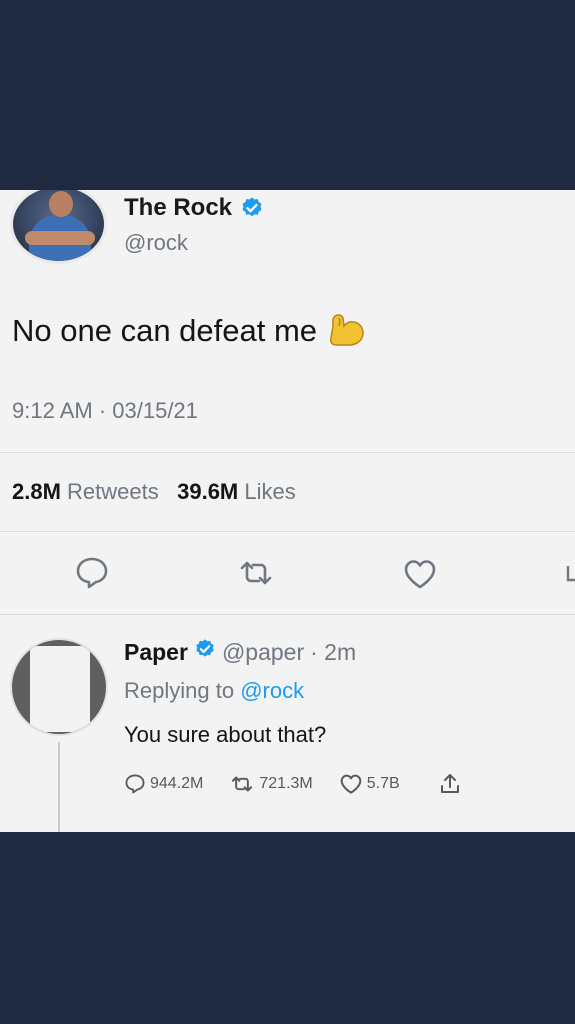 The width and height of the screenshot is (575, 1024). What do you see at coordinates (165, 330) in the screenshot?
I see `tweet-text: No one can defeat me` at bounding box center [165, 330].